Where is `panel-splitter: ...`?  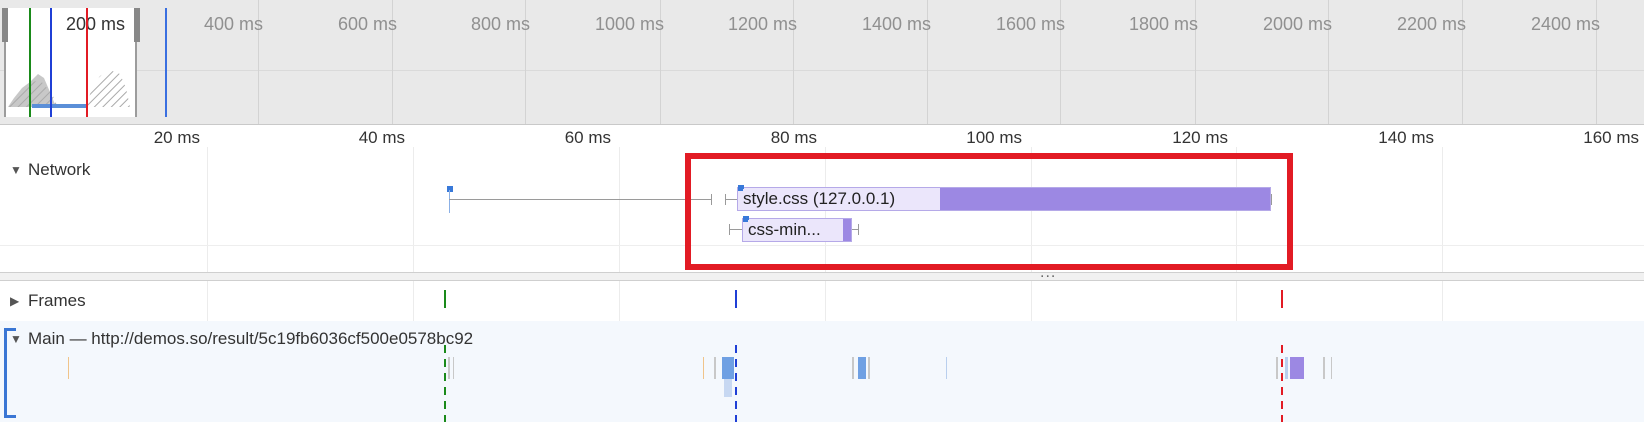
panel-splitter: ... is located at coordinates (822, 272).